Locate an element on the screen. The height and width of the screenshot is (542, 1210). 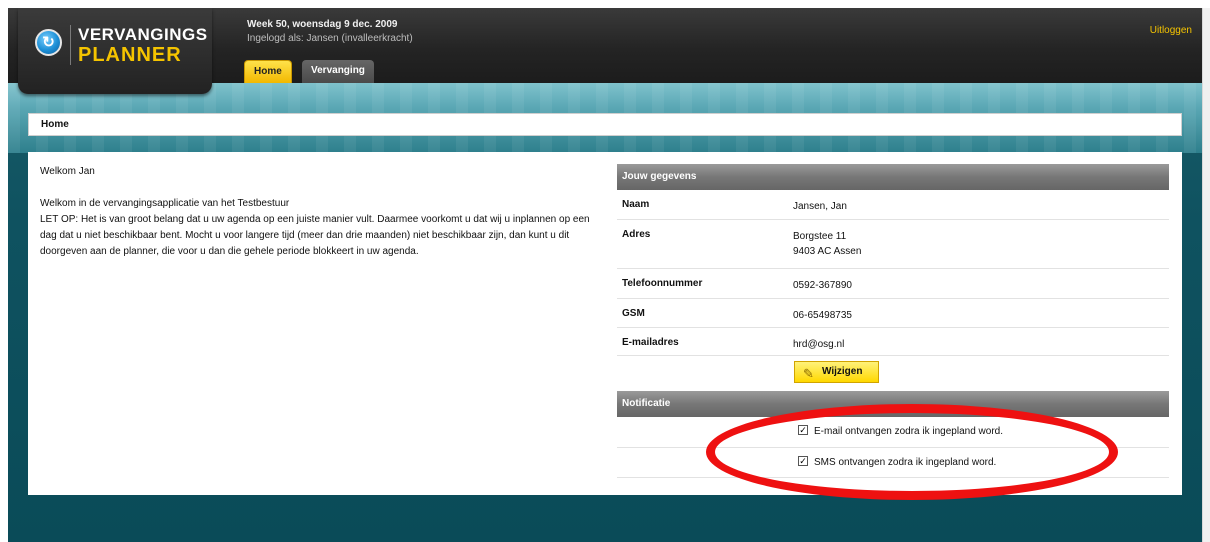
detail-label: Telefoonnummer is located at coordinates (662, 283).